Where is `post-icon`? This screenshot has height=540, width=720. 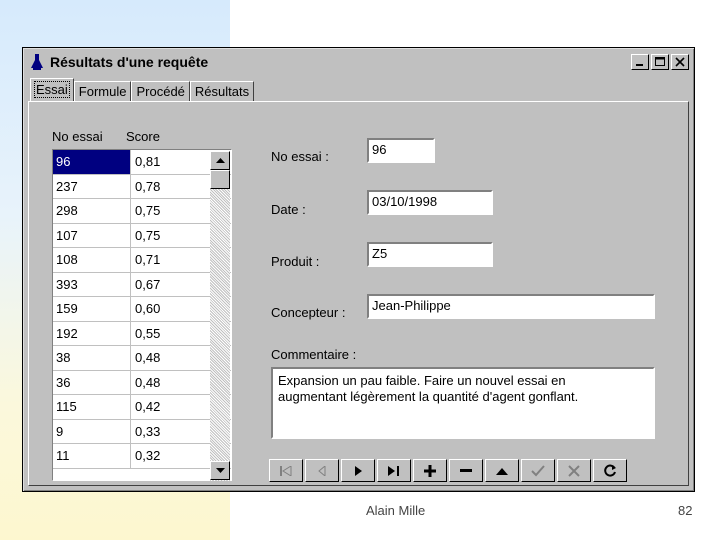
post-icon is located at coordinates (538, 470).